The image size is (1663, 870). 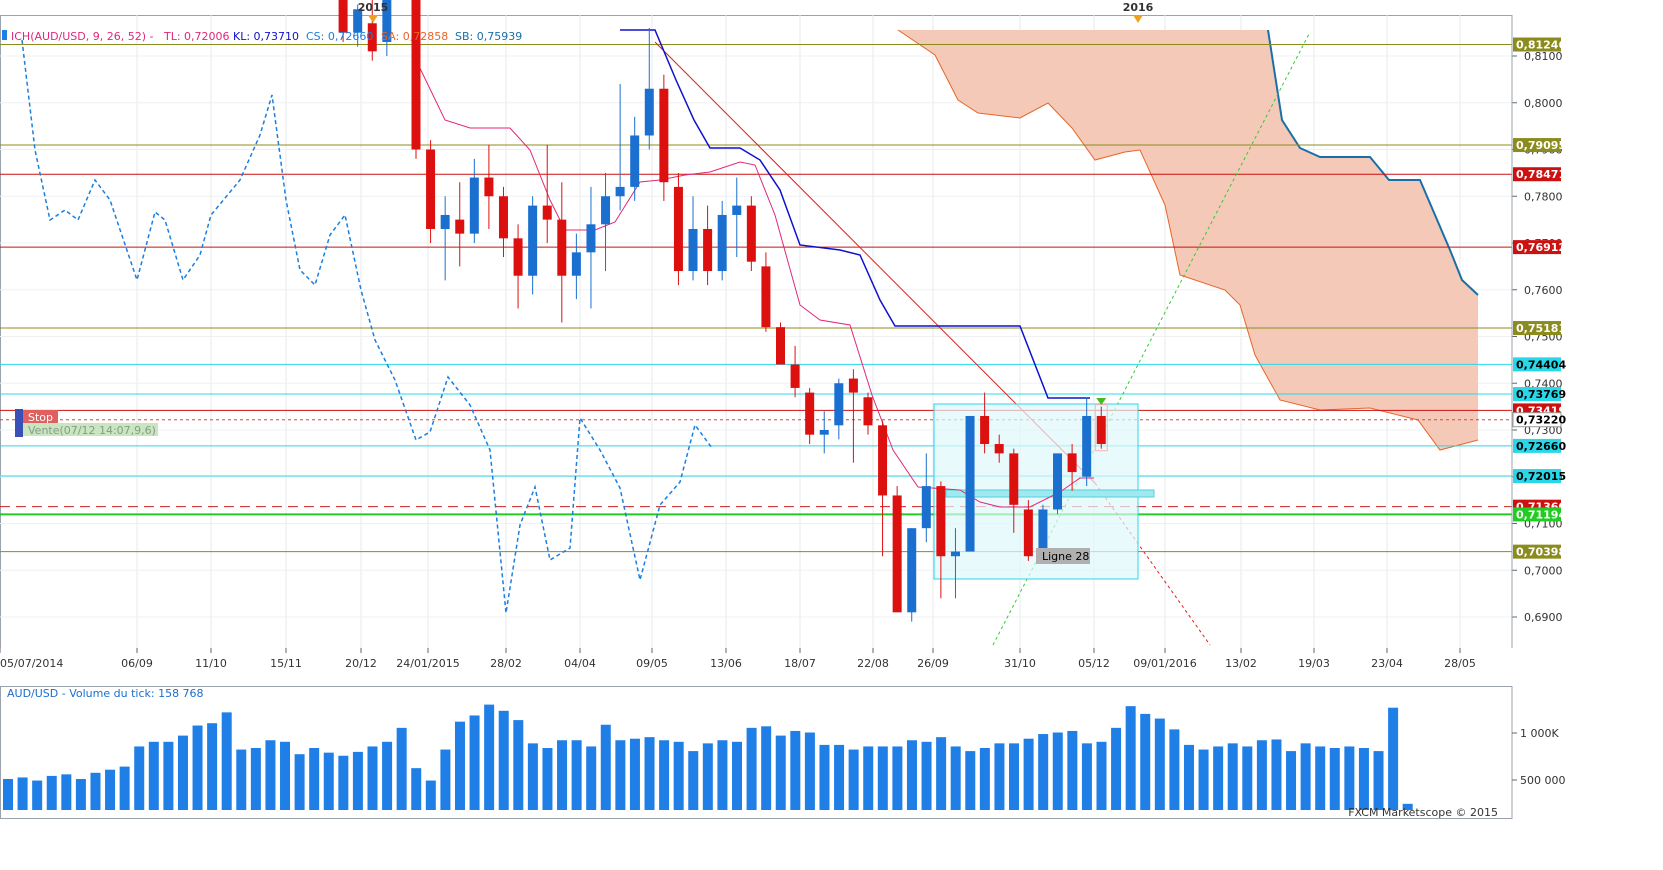 I want to click on highlight-bar, so click(x=1050, y=493).